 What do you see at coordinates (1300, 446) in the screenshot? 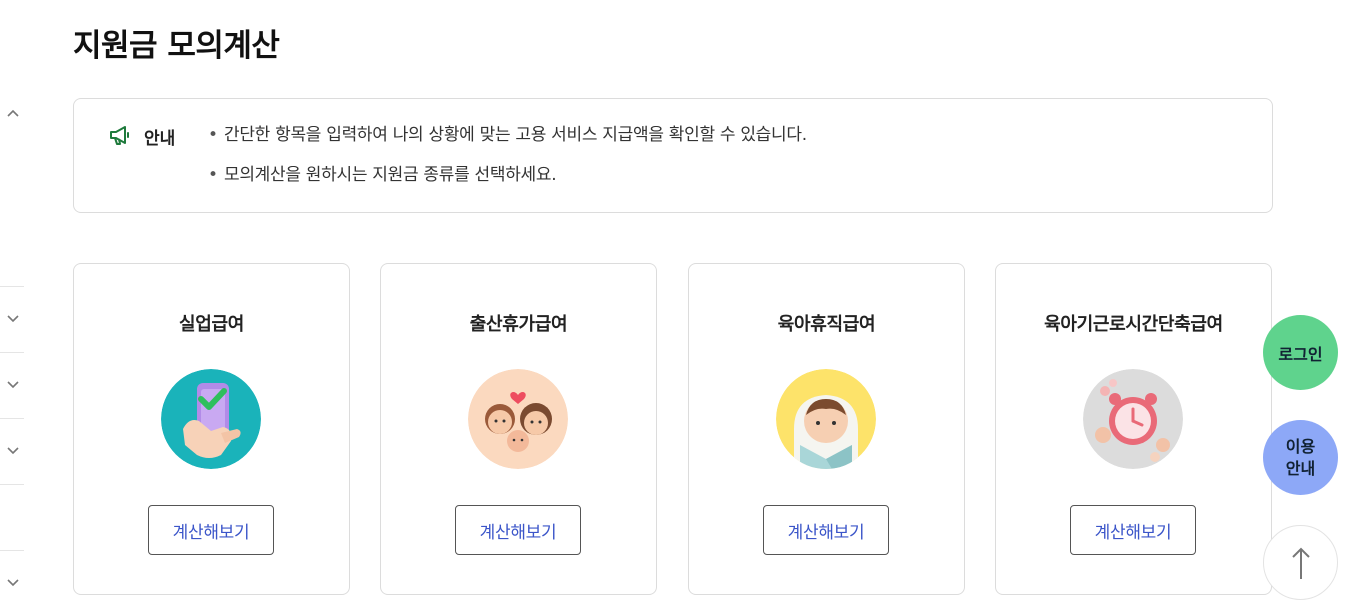
I see `guide-label-line1: 이용` at bounding box center [1300, 446].